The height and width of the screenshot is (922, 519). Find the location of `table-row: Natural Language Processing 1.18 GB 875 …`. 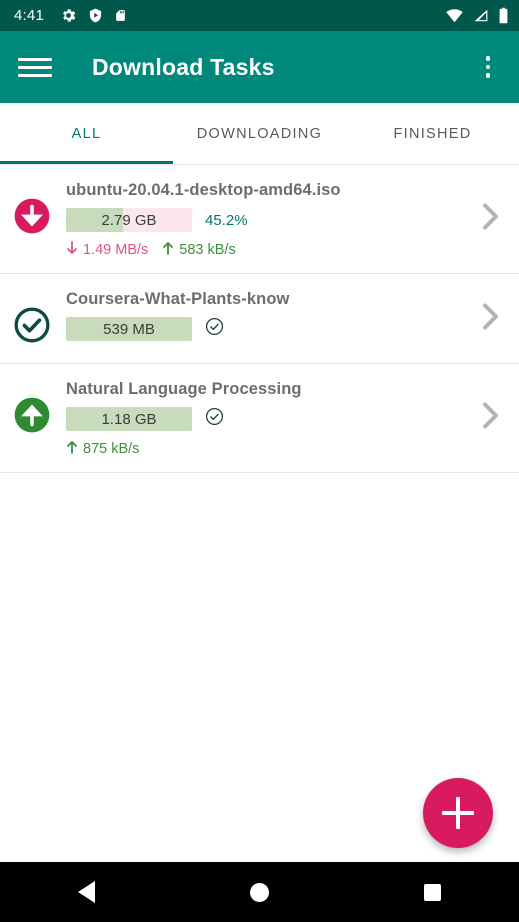

table-row: Natural Language Processing 1.18 GB 875 … is located at coordinates (259, 418).